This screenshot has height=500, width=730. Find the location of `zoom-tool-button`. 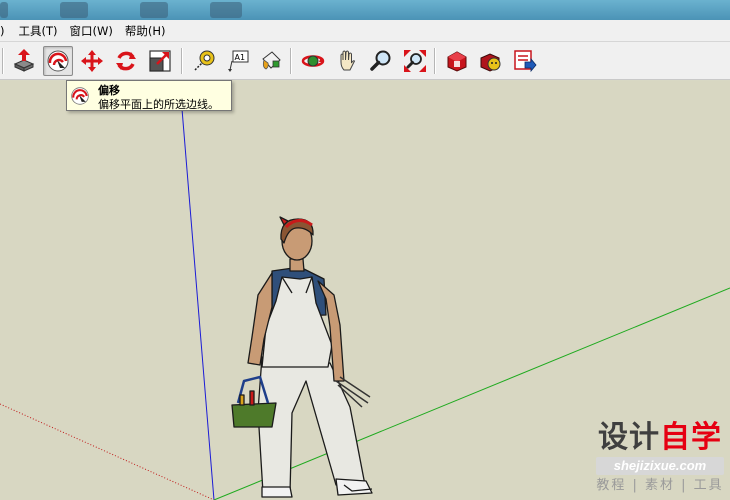

zoom-tool-button is located at coordinates (381, 61).